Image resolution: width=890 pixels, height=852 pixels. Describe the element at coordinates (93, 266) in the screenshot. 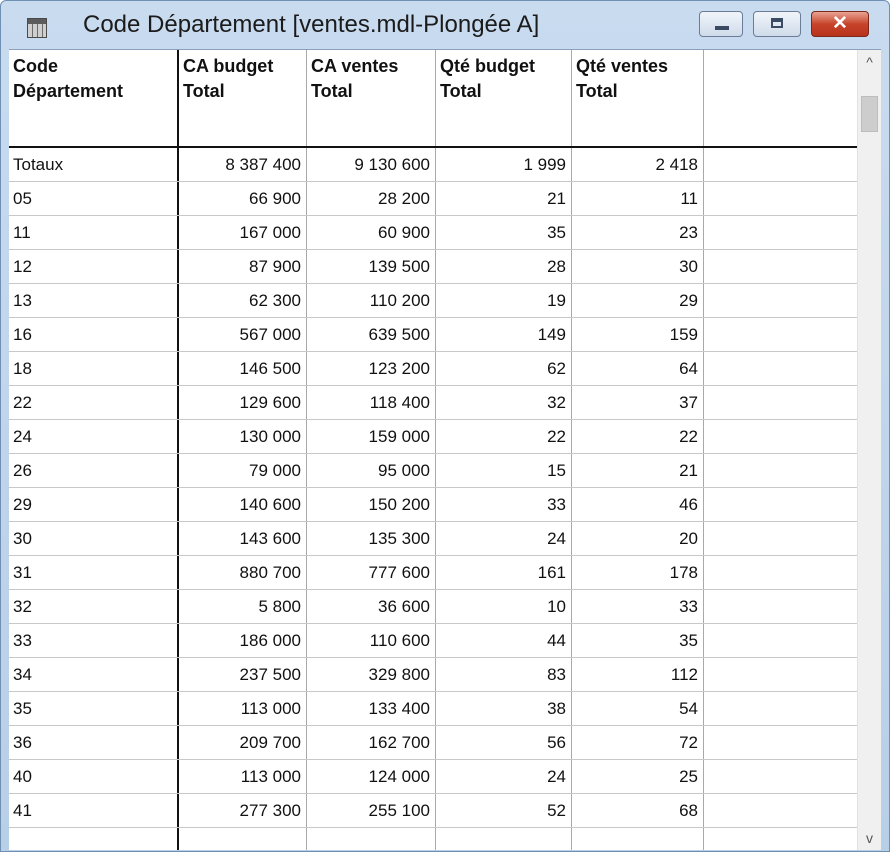

I see `cell-code: 12` at that location.